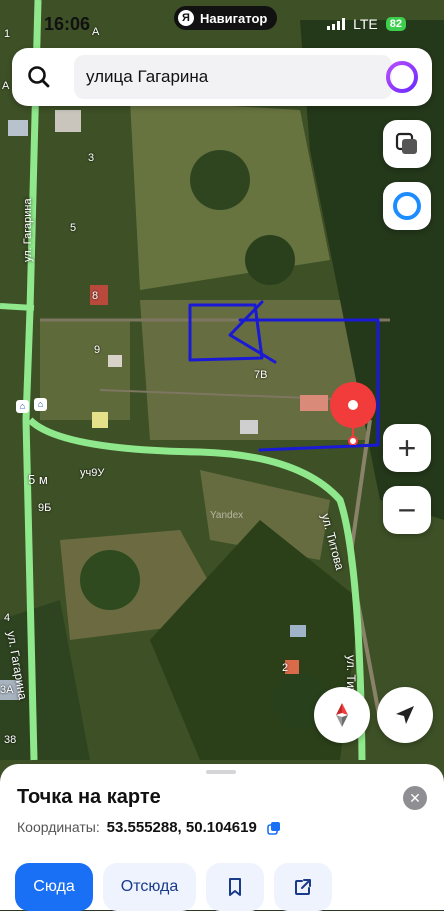  I want to click on location-arrow-icon, so click(405, 715).